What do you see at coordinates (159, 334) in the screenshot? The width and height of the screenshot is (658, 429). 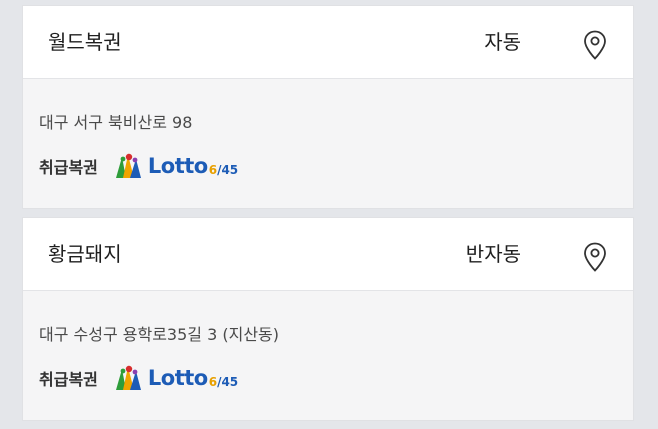 I see `store-address: 대구 수성구 용학로35길 3 (지산동)` at bounding box center [159, 334].